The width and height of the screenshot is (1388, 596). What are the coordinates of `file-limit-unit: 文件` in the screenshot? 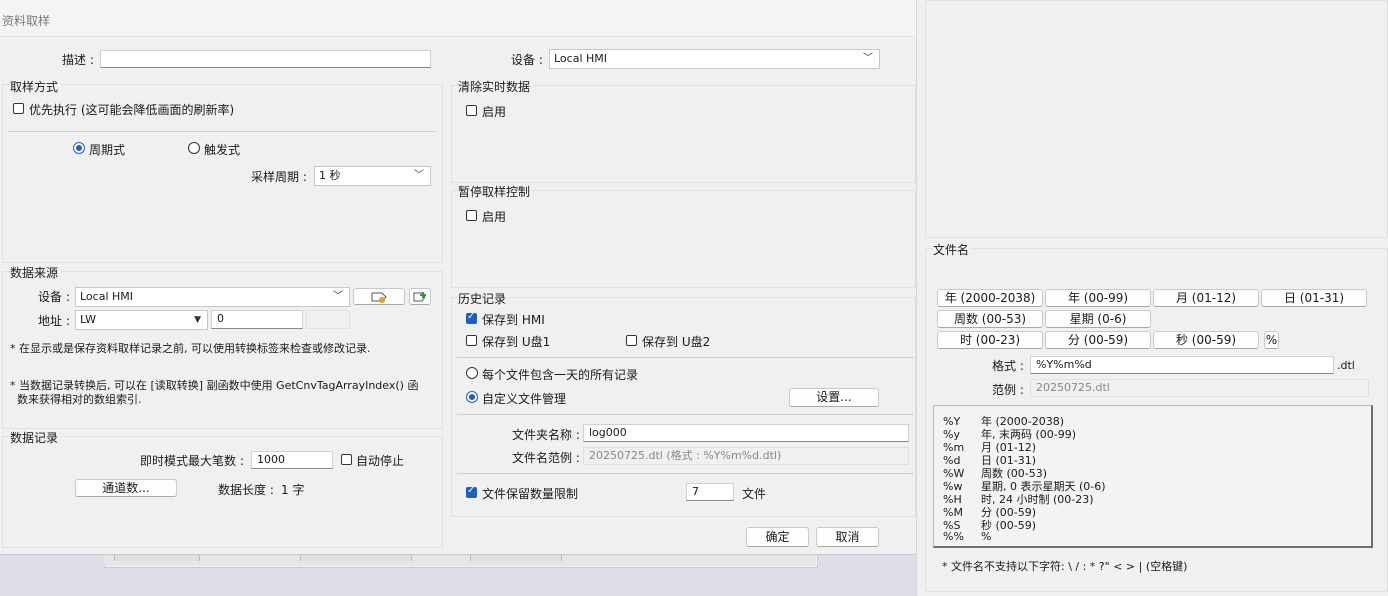 It's located at (754, 494).